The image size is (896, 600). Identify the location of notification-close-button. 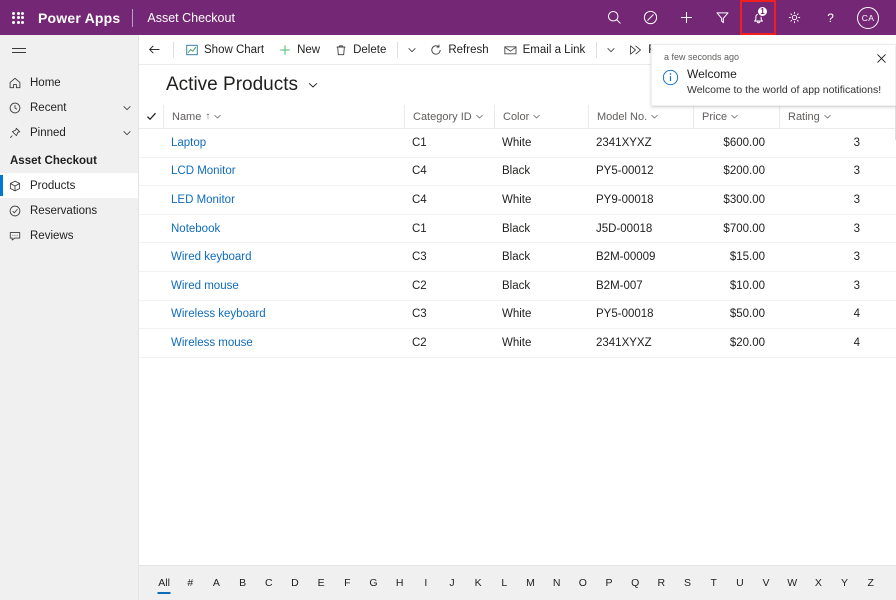
(881, 58).